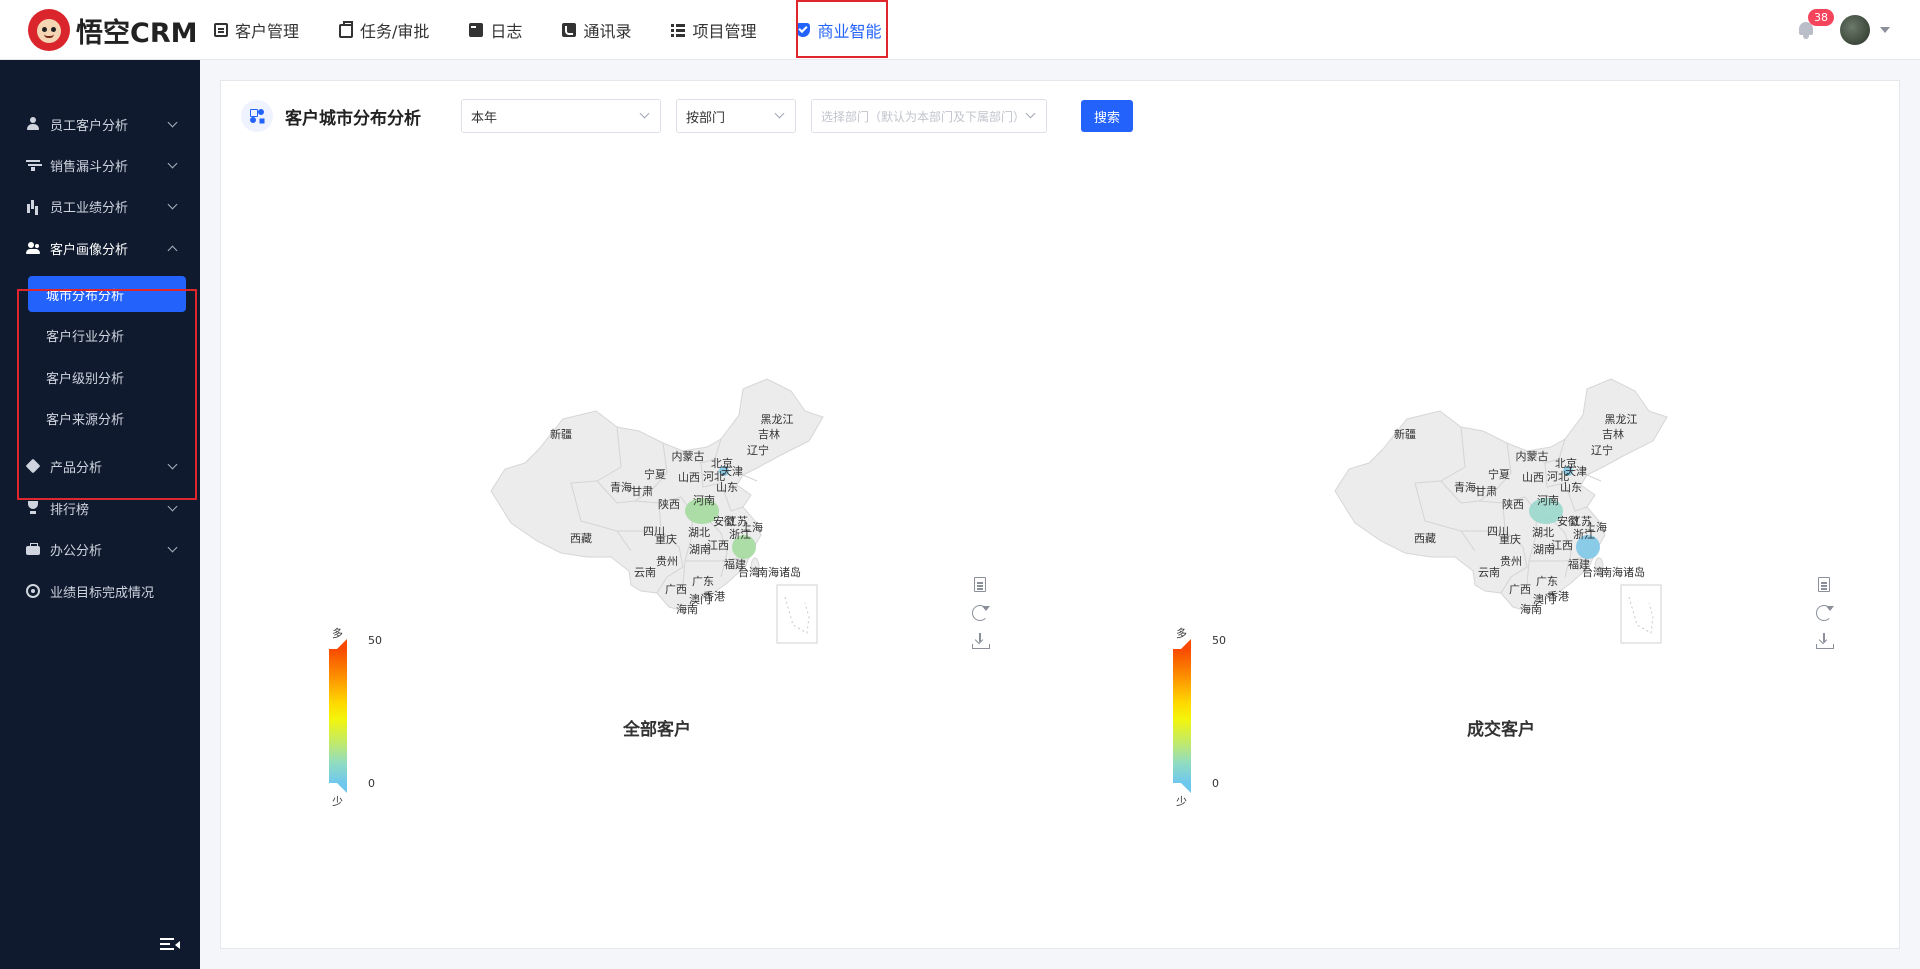  Describe the element at coordinates (561, 116) in the screenshot. I see `period-select: 本年` at that location.